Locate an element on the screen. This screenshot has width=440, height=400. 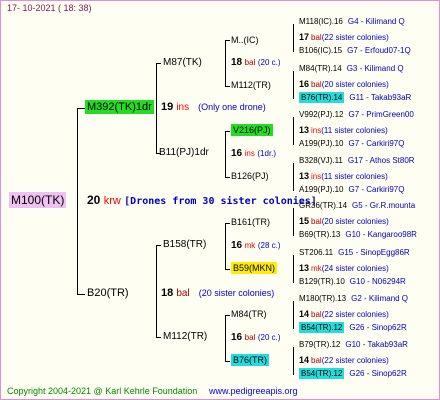
gen5-node: B106(IC).15 G7 - Erfoud07-1Q is located at coordinates (355, 51).